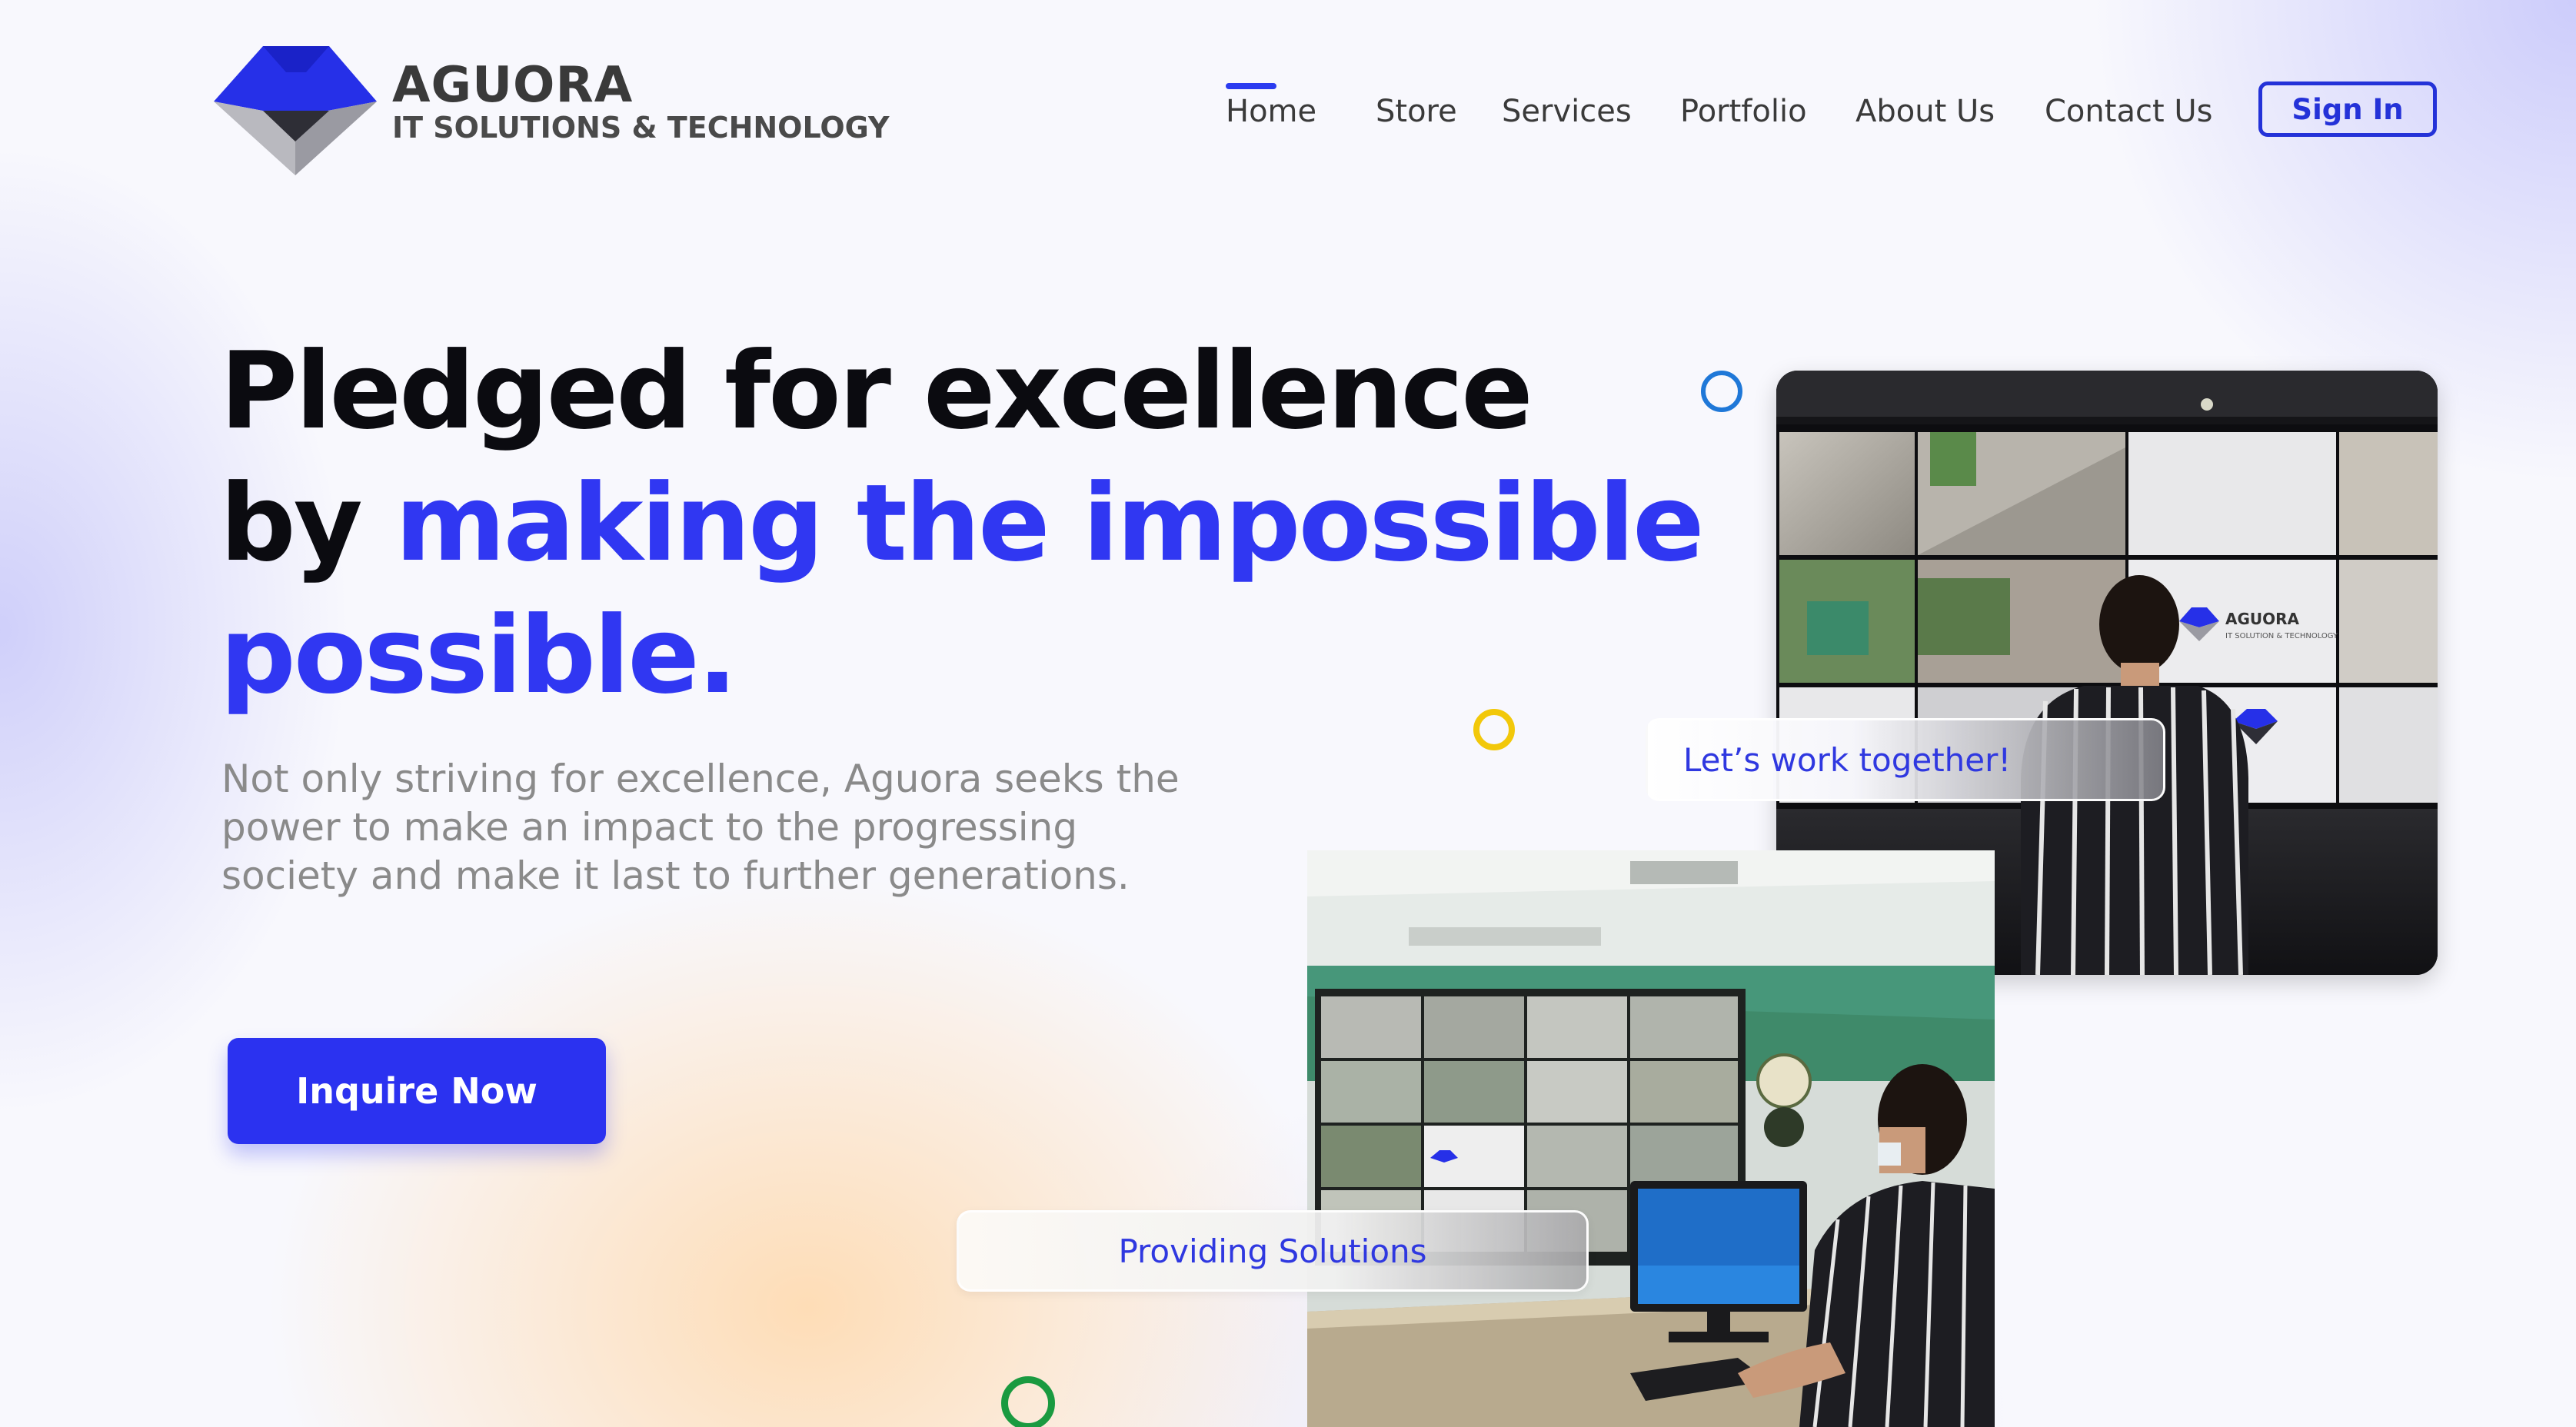 The height and width of the screenshot is (1427, 2576). Describe the element at coordinates (963, 524) in the screenshot. I see `hero-line-2: by making the impossible` at that location.